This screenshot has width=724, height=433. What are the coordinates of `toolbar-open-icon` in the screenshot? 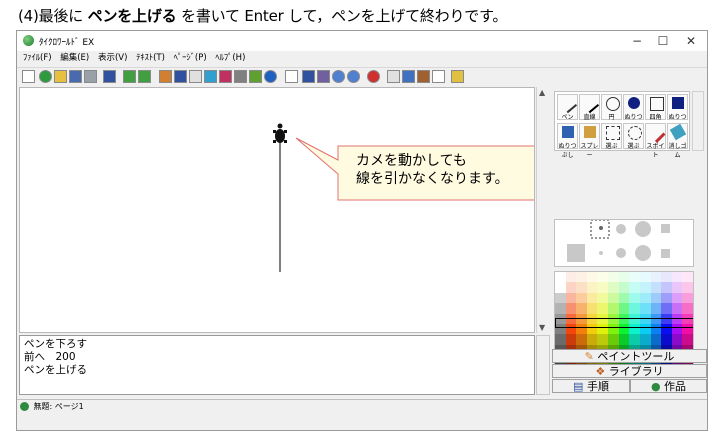 It's located at (60, 76).